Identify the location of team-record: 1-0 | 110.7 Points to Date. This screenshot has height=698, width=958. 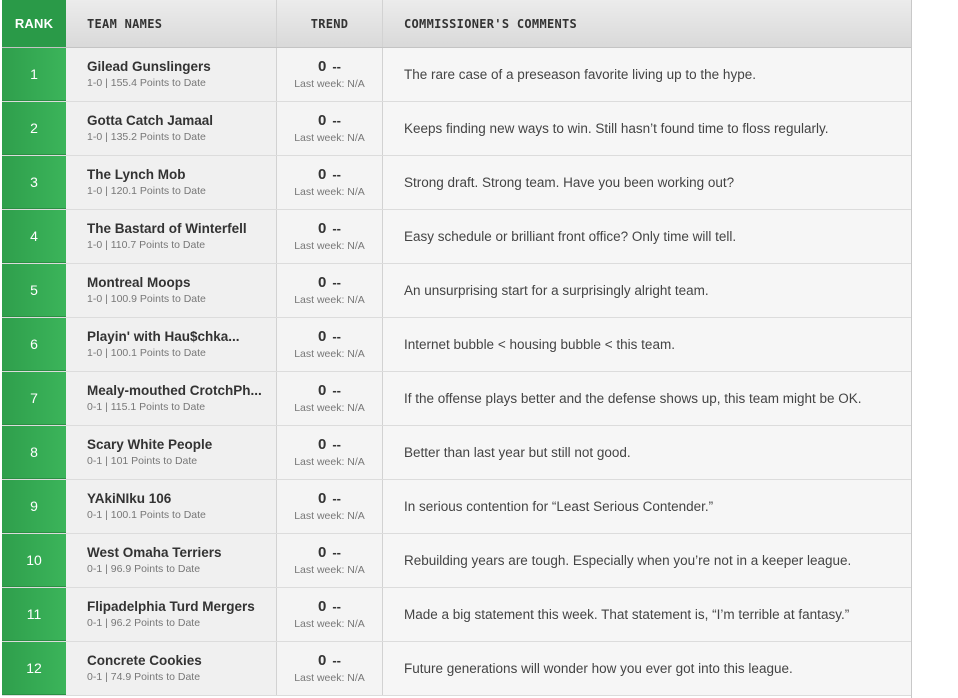
(146, 245).